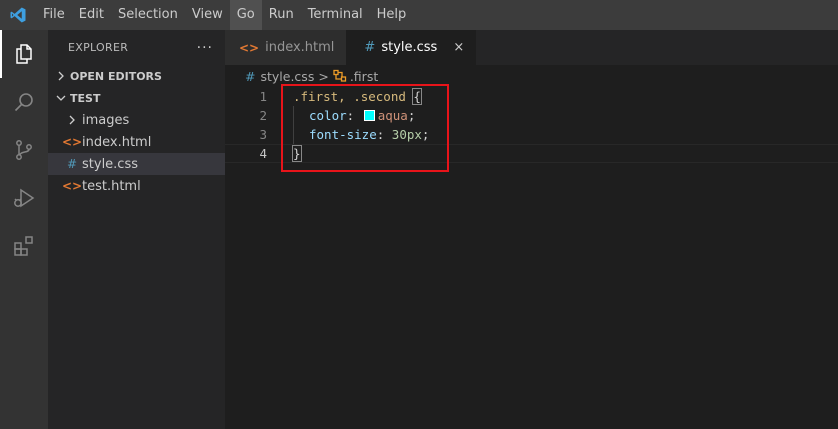 Image resolution: width=838 pixels, height=429 pixels. Describe the element at coordinates (61, 98) in the screenshot. I see `chevron-down-icon` at that location.